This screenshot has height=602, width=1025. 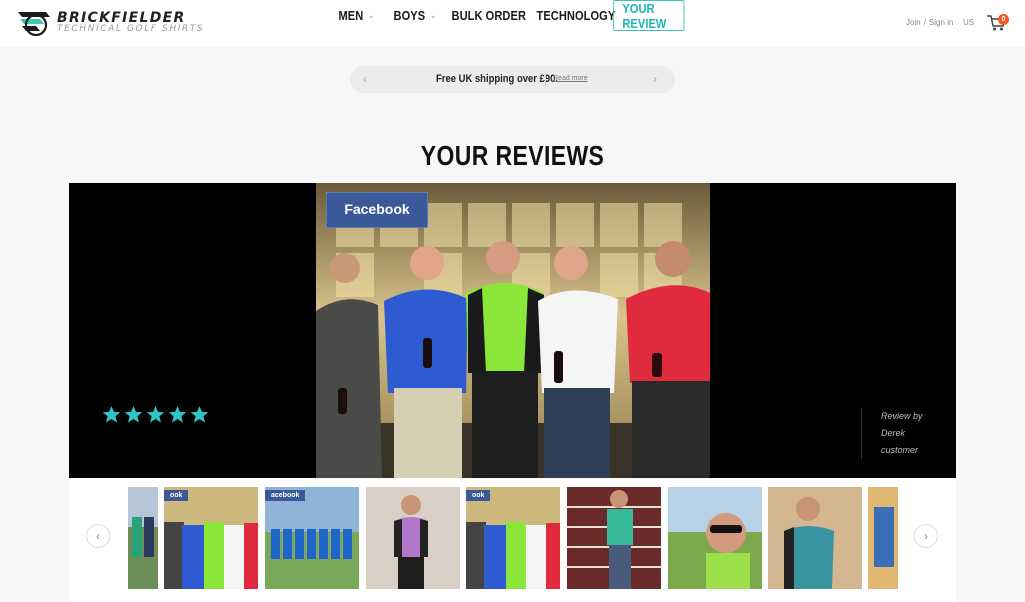 I want to click on promo-read-more-link: Read more, so click(x=570, y=78).